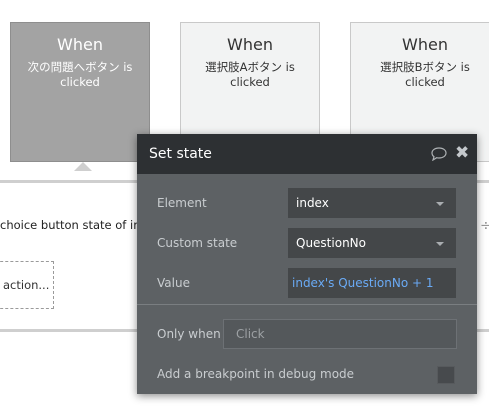  Describe the element at coordinates (331, 243) in the screenshot. I see `custom-state-value: QuestionNo` at that location.